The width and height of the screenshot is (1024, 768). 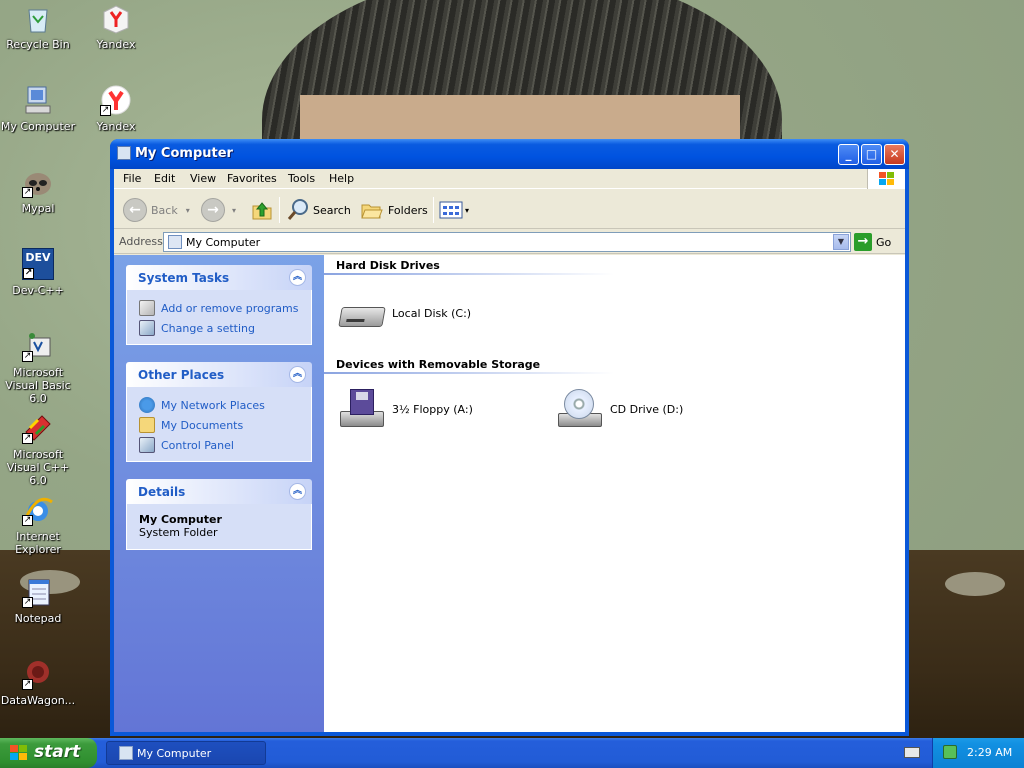 What do you see at coordinates (147, 308) in the screenshot?
I see `add-remove-programs-icon` at bounding box center [147, 308].